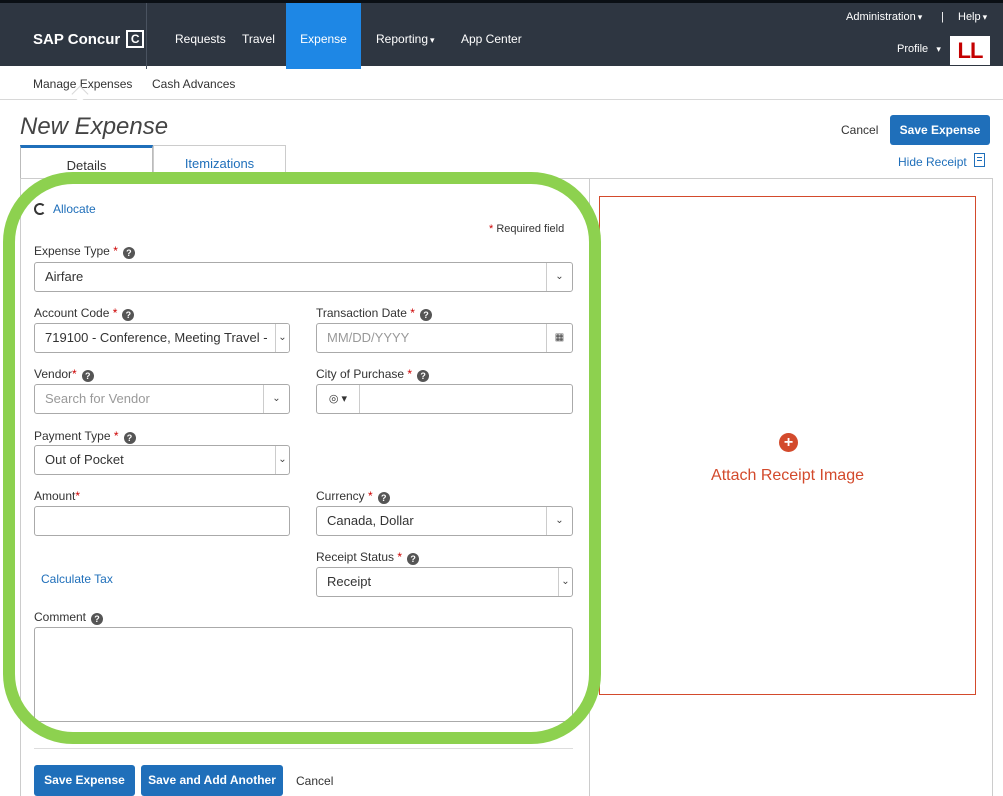 The image size is (1003, 796). Describe the element at coordinates (501, 84) in the screenshot. I see `sub-navigation: Manage Expenses Cash Advances` at that location.